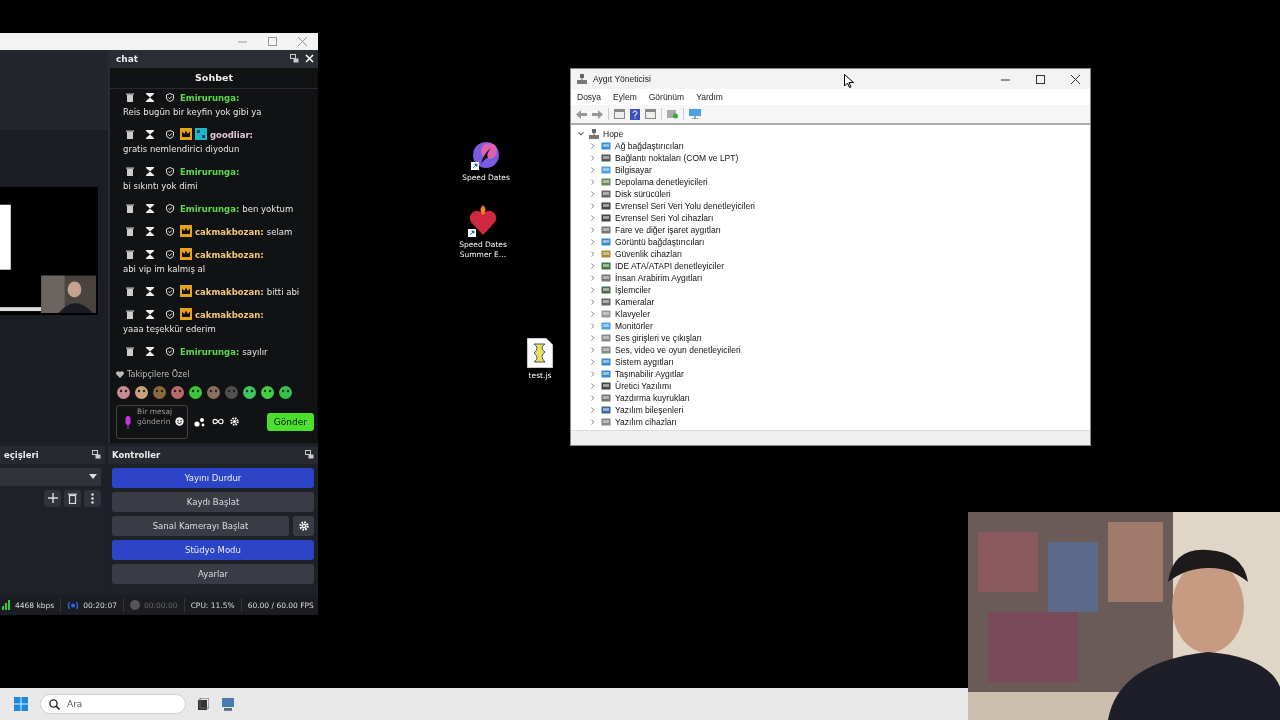  Describe the element at coordinates (200, 525) in the screenshot. I see `control-button: Sanal Kamerayı Başlat` at that location.